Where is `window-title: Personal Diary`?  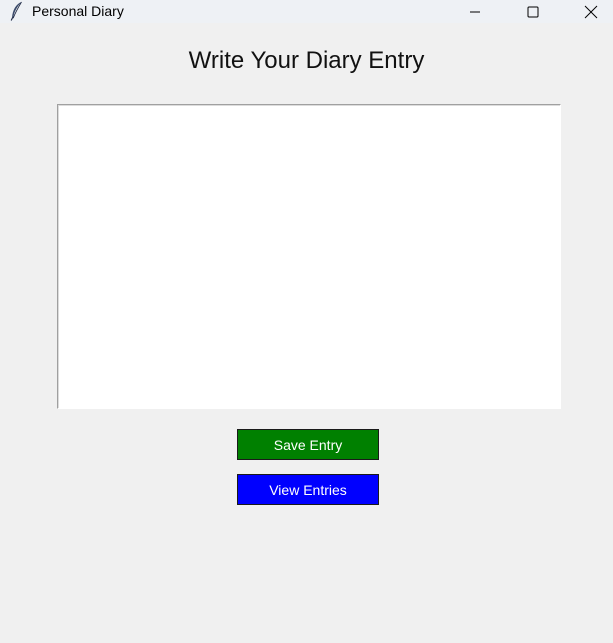
window-title: Personal Diary is located at coordinates (78, 11).